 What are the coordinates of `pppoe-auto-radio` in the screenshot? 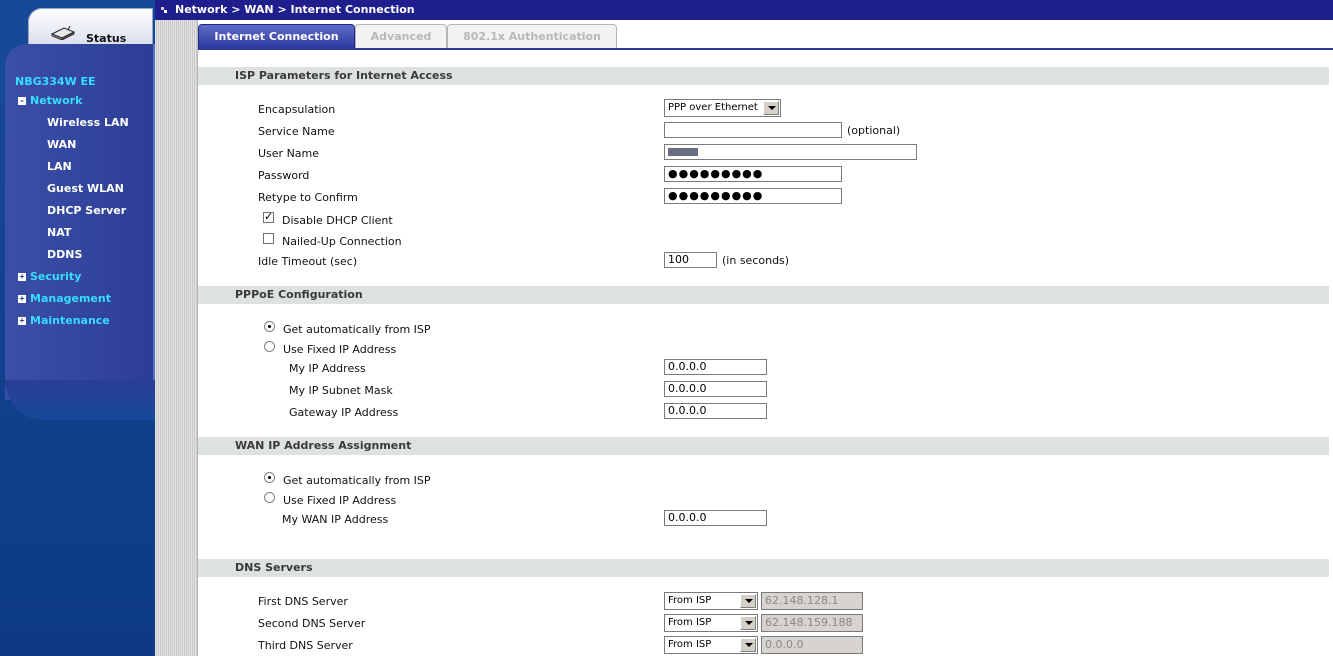 It's located at (269, 326).